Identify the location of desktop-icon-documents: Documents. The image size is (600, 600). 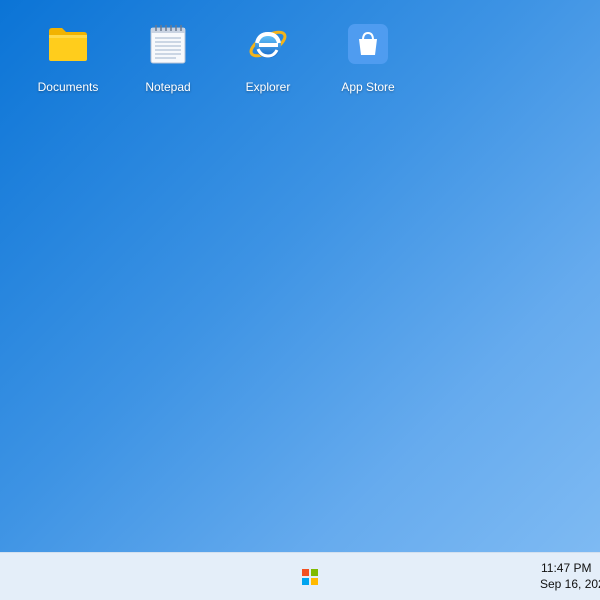
(68, 62).